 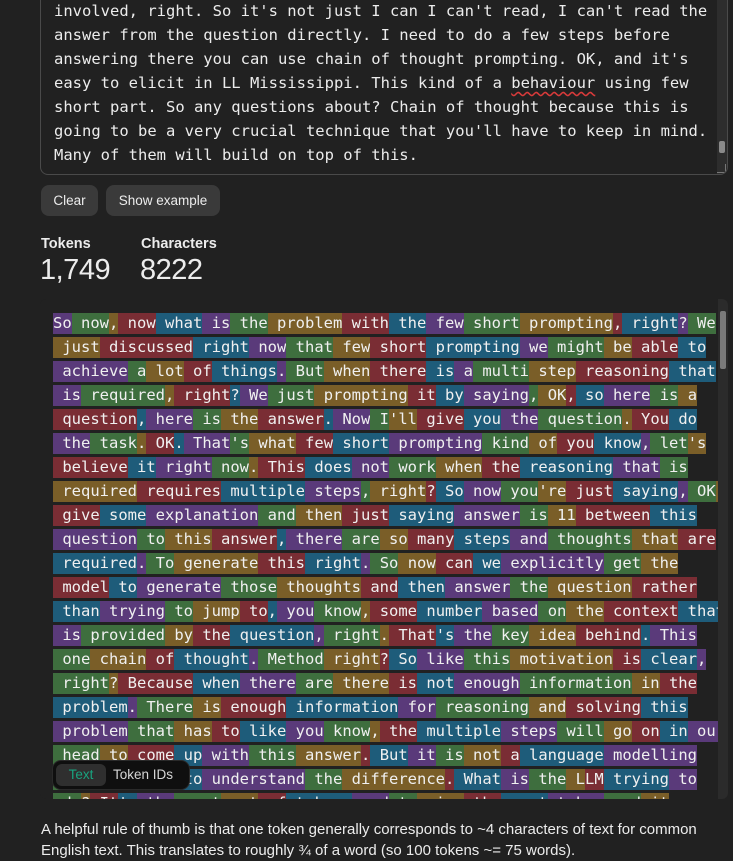 What do you see at coordinates (553, 83) in the screenshot?
I see `misspelled-word: behaviour` at bounding box center [553, 83].